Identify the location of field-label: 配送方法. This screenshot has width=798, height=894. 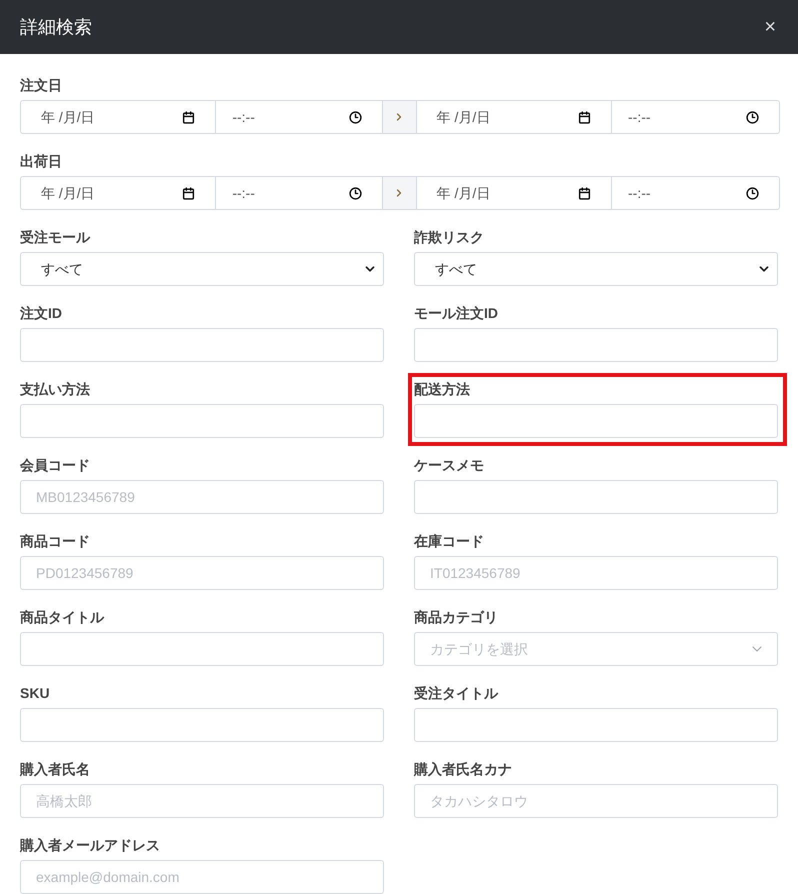
(442, 389).